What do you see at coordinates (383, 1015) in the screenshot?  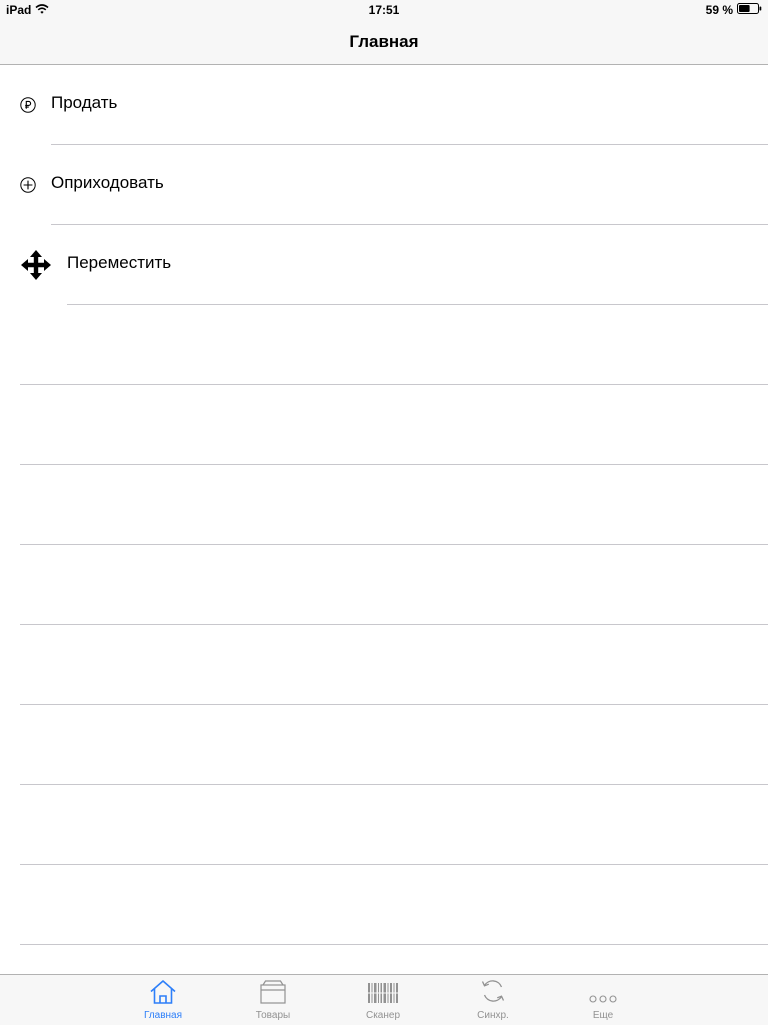 I see `tab-label: Сканер` at bounding box center [383, 1015].